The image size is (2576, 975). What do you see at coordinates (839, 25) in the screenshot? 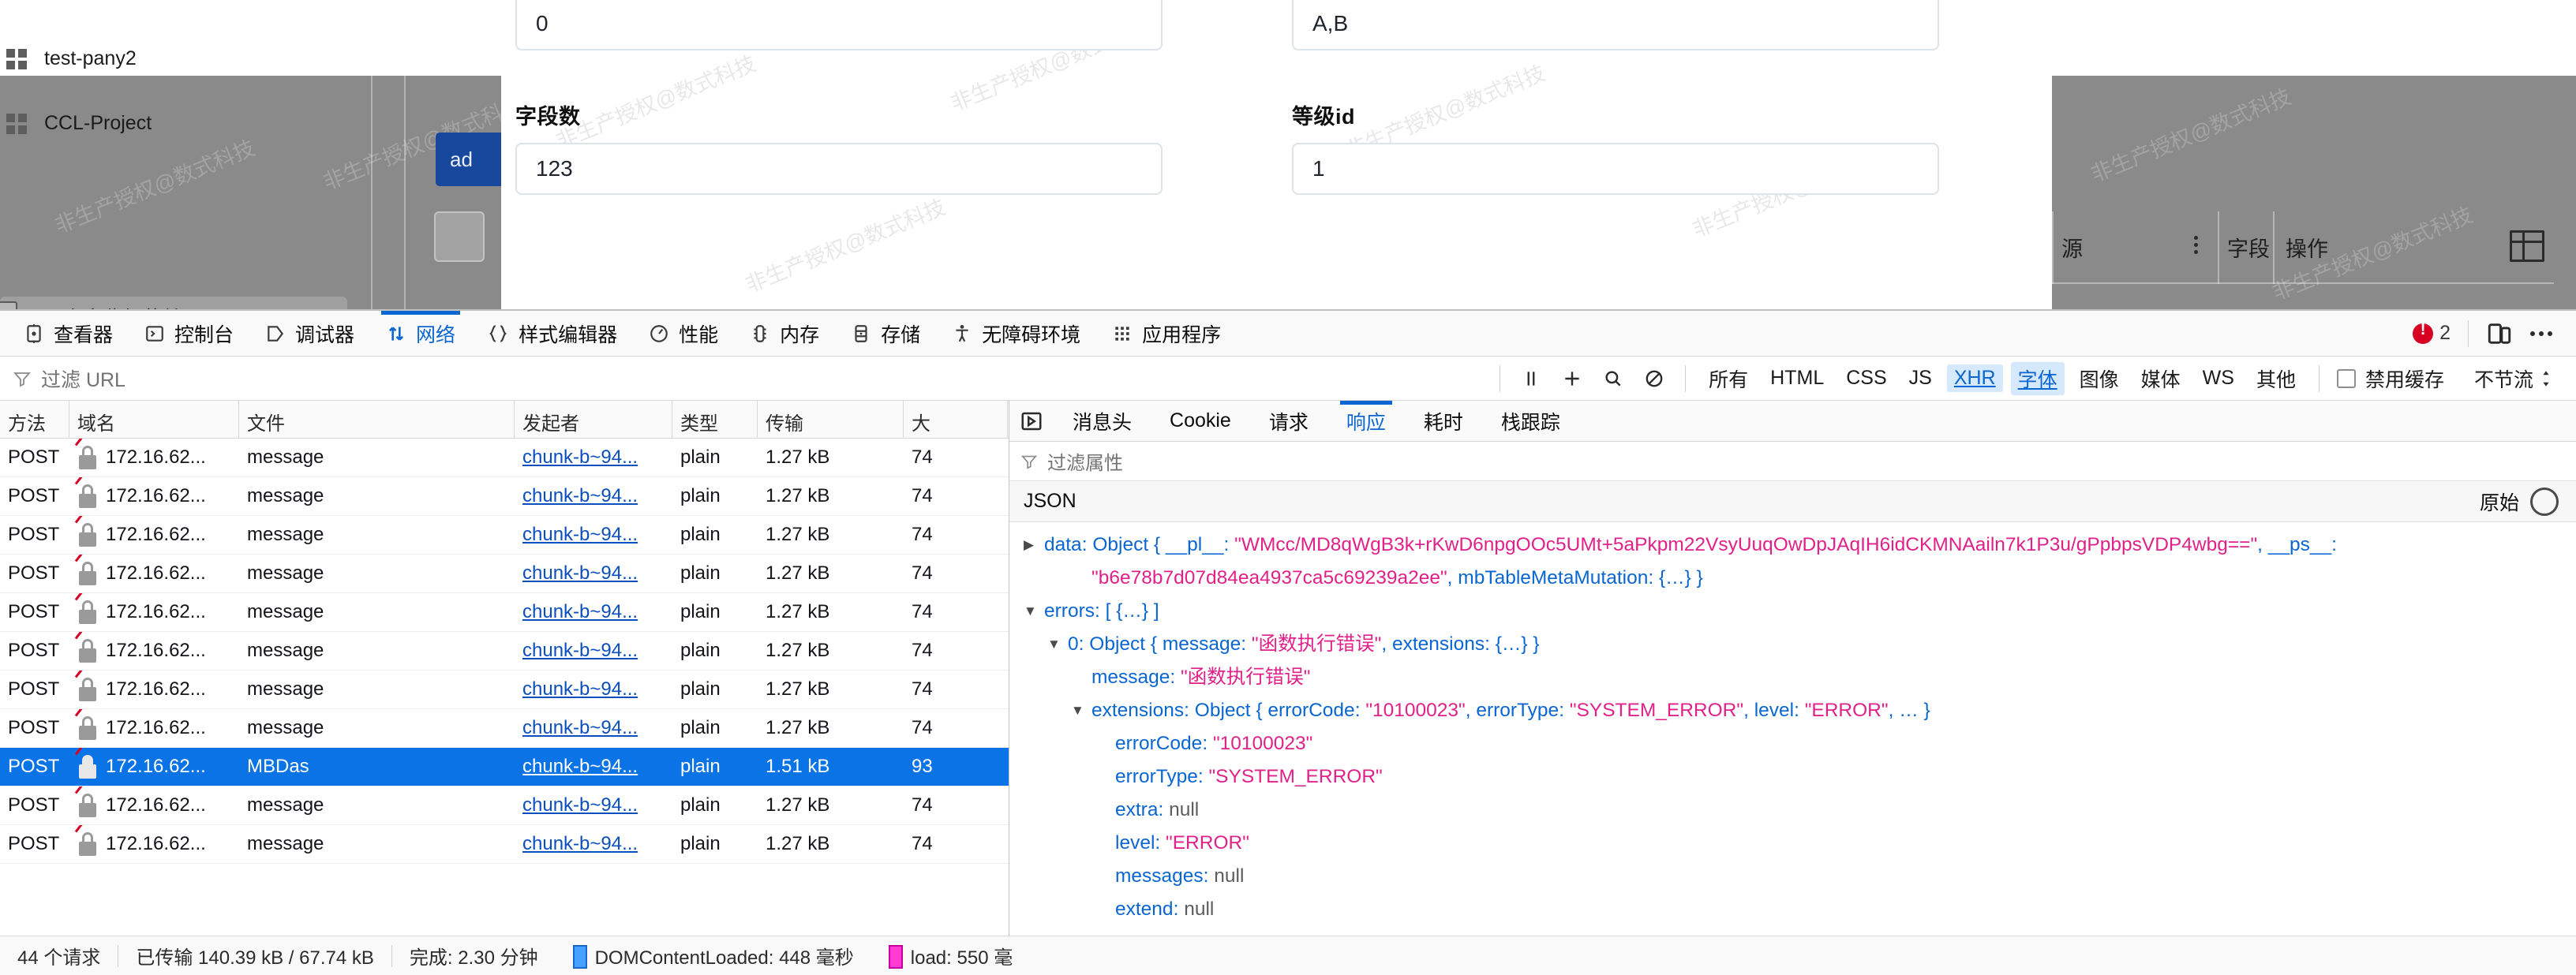
I see `field-value-0: 0` at bounding box center [839, 25].